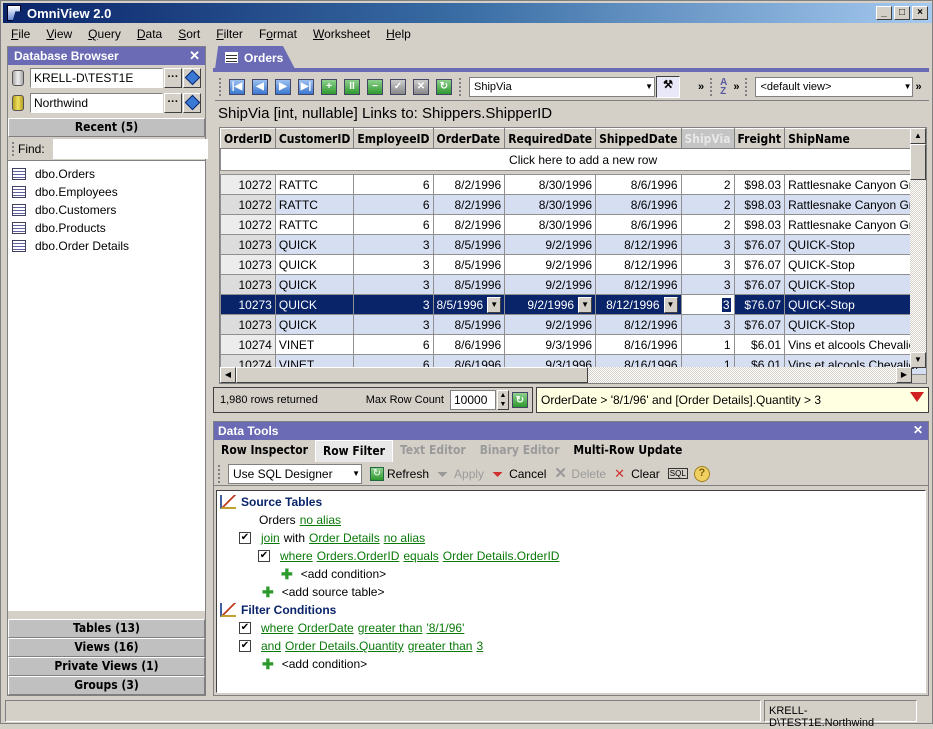 Image resolution: width=933 pixels, height=729 pixels. What do you see at coordinates (277, 628) in the screenshot?
I see `conjunction-link: where` at bounding box center [277, 628].